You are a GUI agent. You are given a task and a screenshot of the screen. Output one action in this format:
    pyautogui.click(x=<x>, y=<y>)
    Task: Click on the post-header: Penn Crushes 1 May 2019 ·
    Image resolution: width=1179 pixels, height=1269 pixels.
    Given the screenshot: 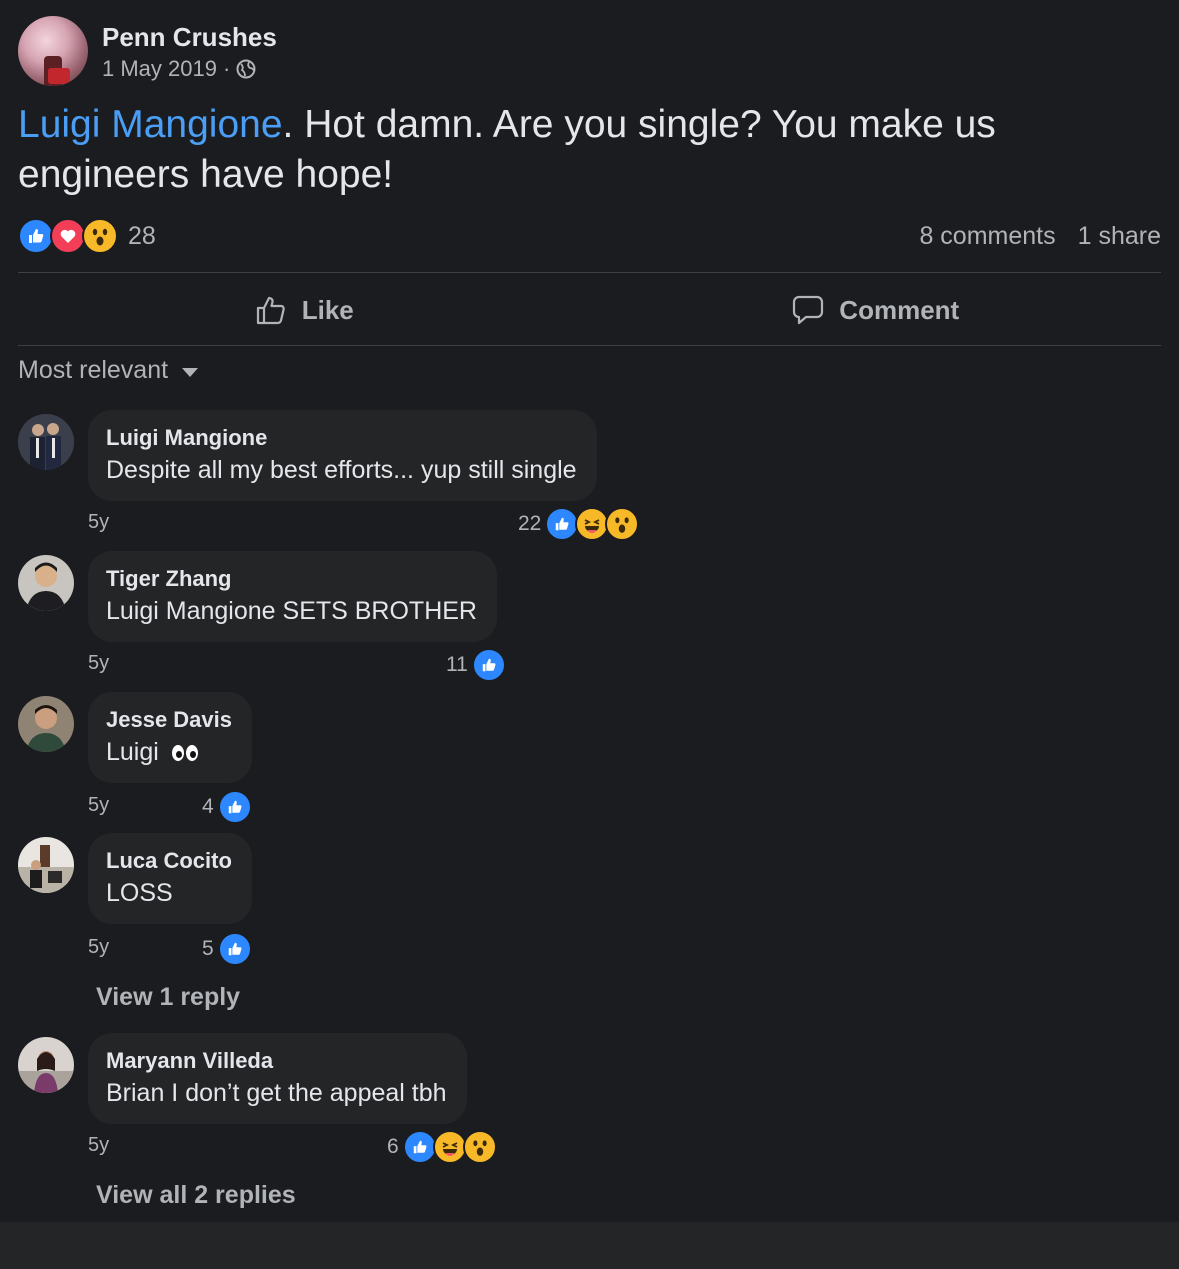 What is the action you would take?
    pyautogui.click(x=147, y=51)
    